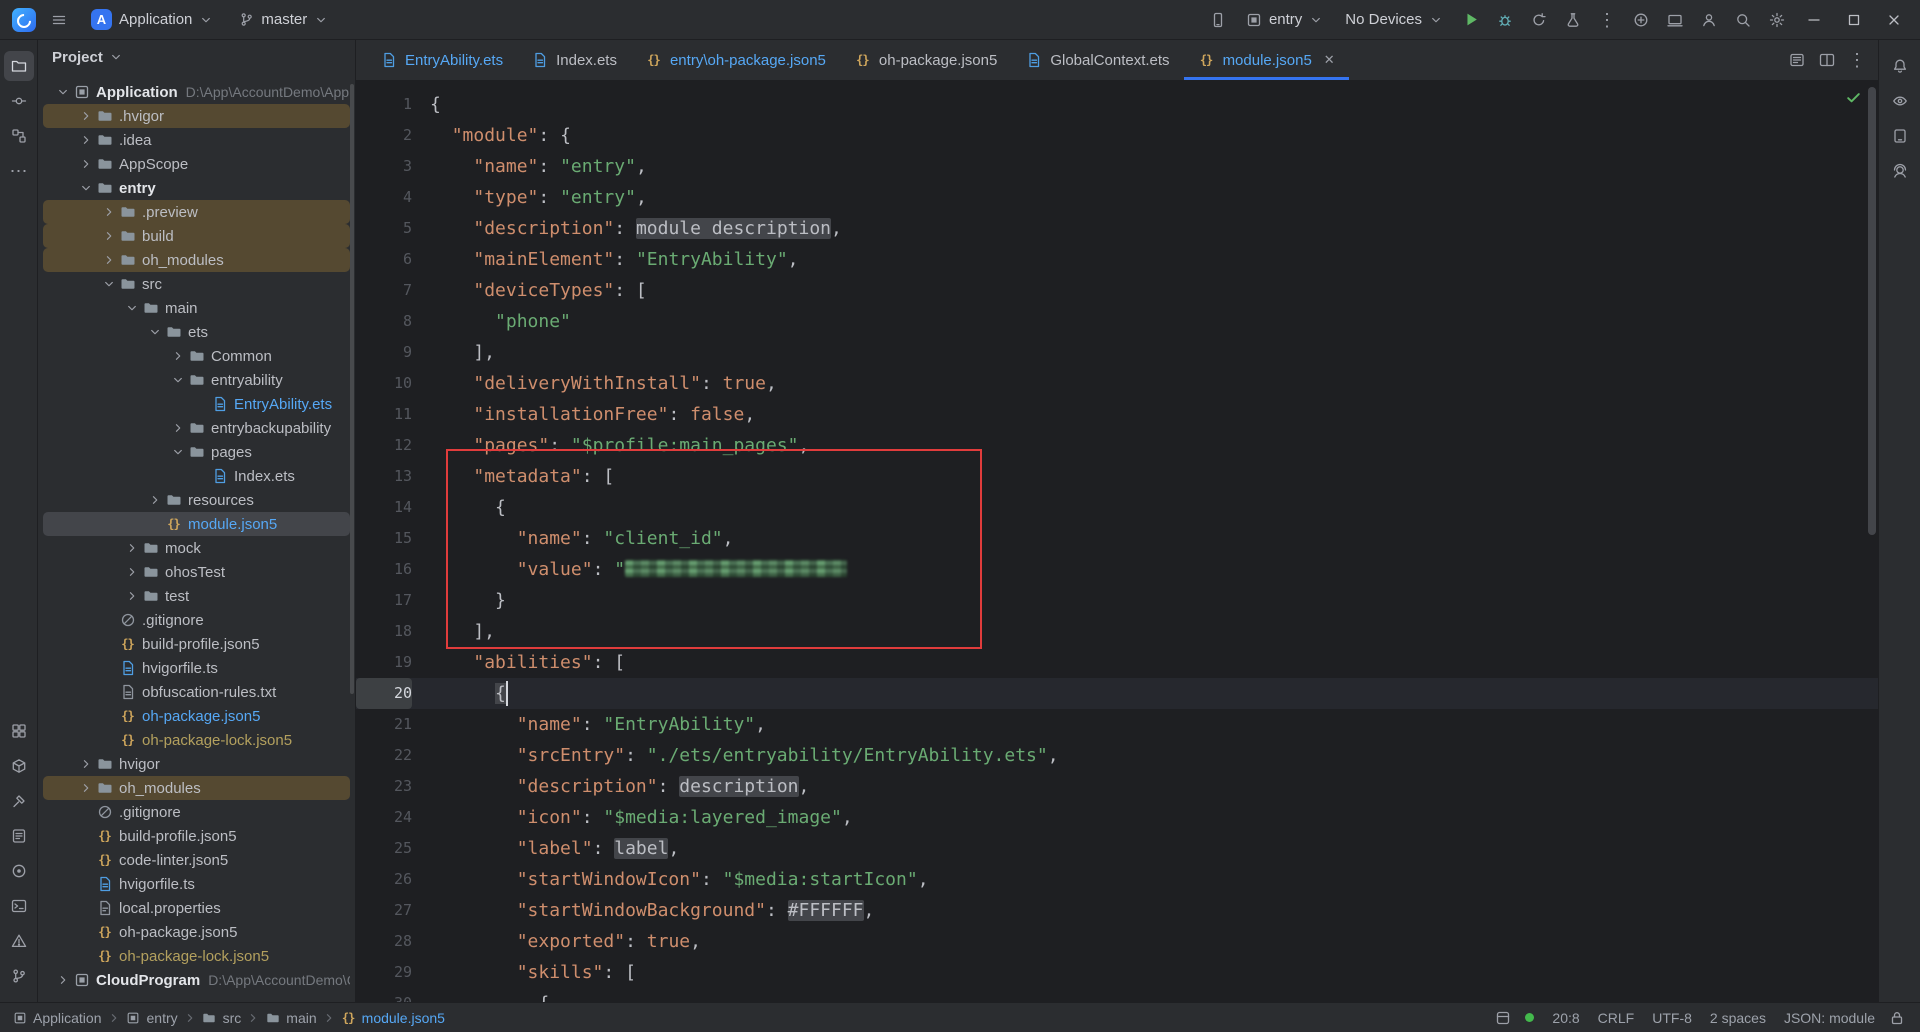  I want to click on line-number: 5, so click(384, 228).